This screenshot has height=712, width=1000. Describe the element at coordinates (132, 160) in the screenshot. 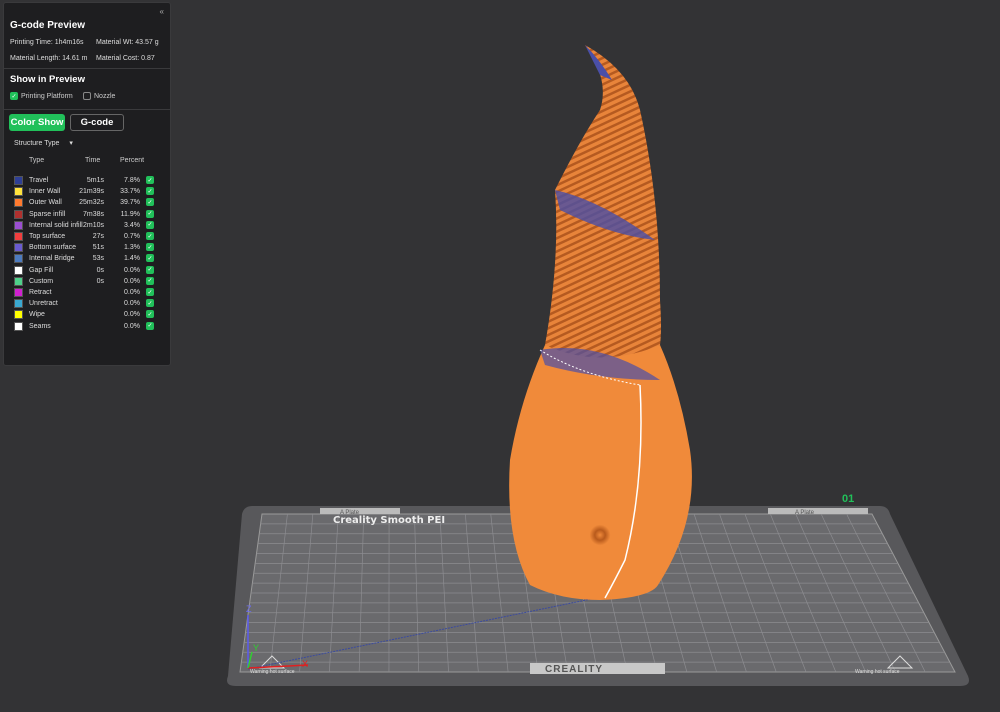

I see `col-percent: Percent` at that location.